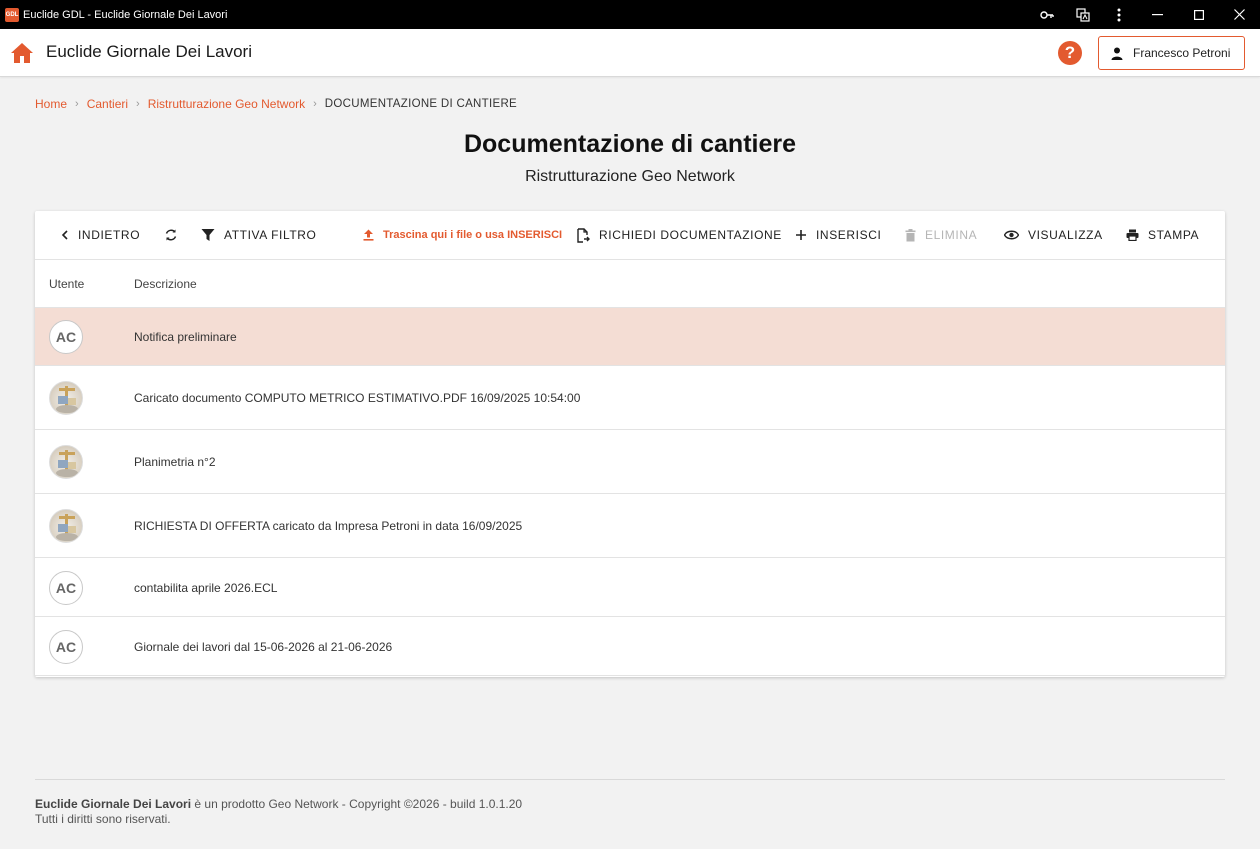 The height and width of the screenshot is (849, 1260). I want to click on delete-button: ELIMINA, so click(941, 235).